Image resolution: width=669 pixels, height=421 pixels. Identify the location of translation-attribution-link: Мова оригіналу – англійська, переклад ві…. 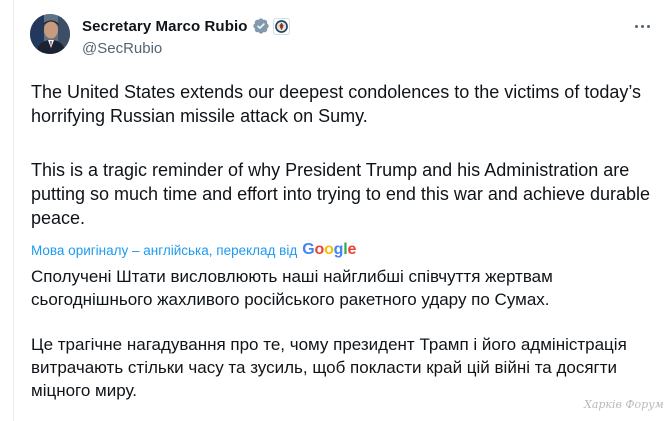
(193, 250).